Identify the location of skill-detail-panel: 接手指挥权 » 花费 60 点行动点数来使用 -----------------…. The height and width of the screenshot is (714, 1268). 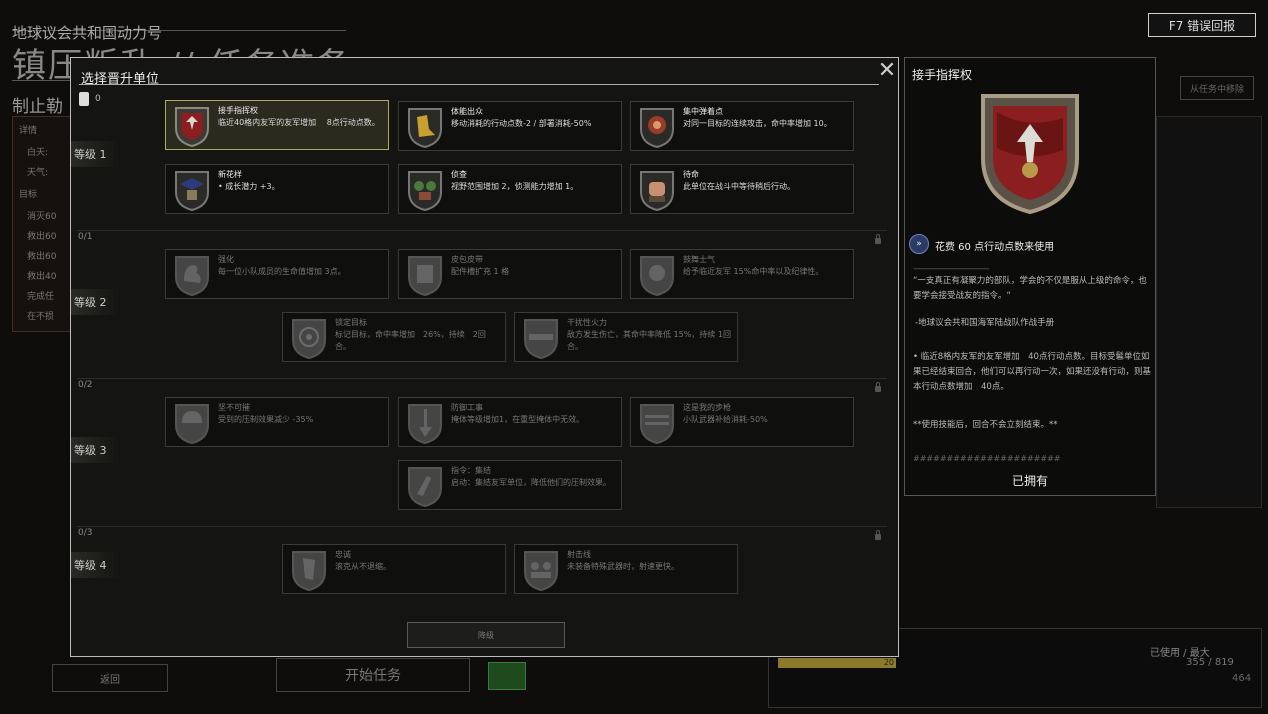
(1030, 276).